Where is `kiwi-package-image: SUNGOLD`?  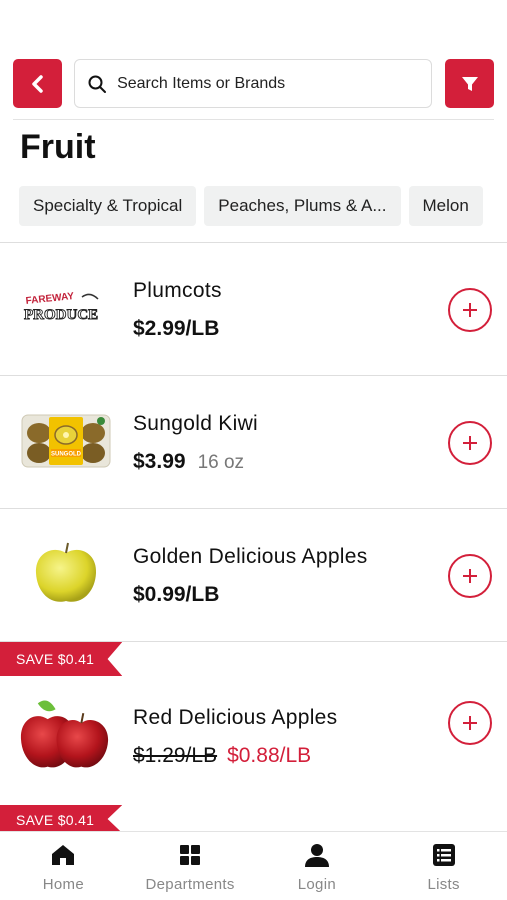 kiwi-package-image: SUNGOLD is located at coordinates (65, 441).